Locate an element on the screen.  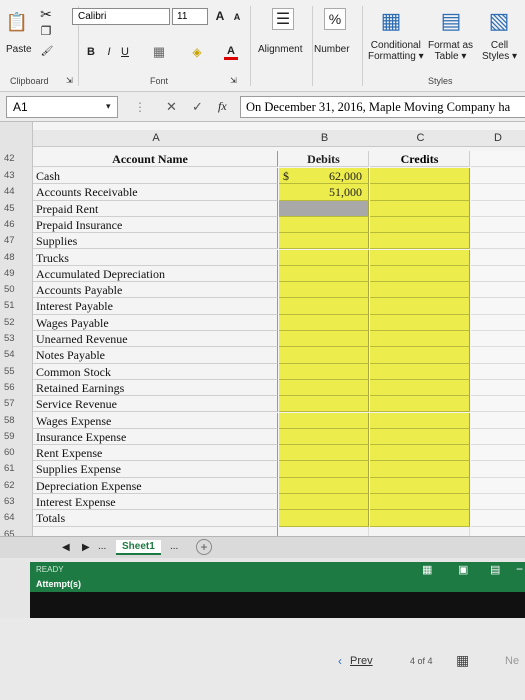
account-name-cell: Interest Expense is located at coordinates (155, 502).